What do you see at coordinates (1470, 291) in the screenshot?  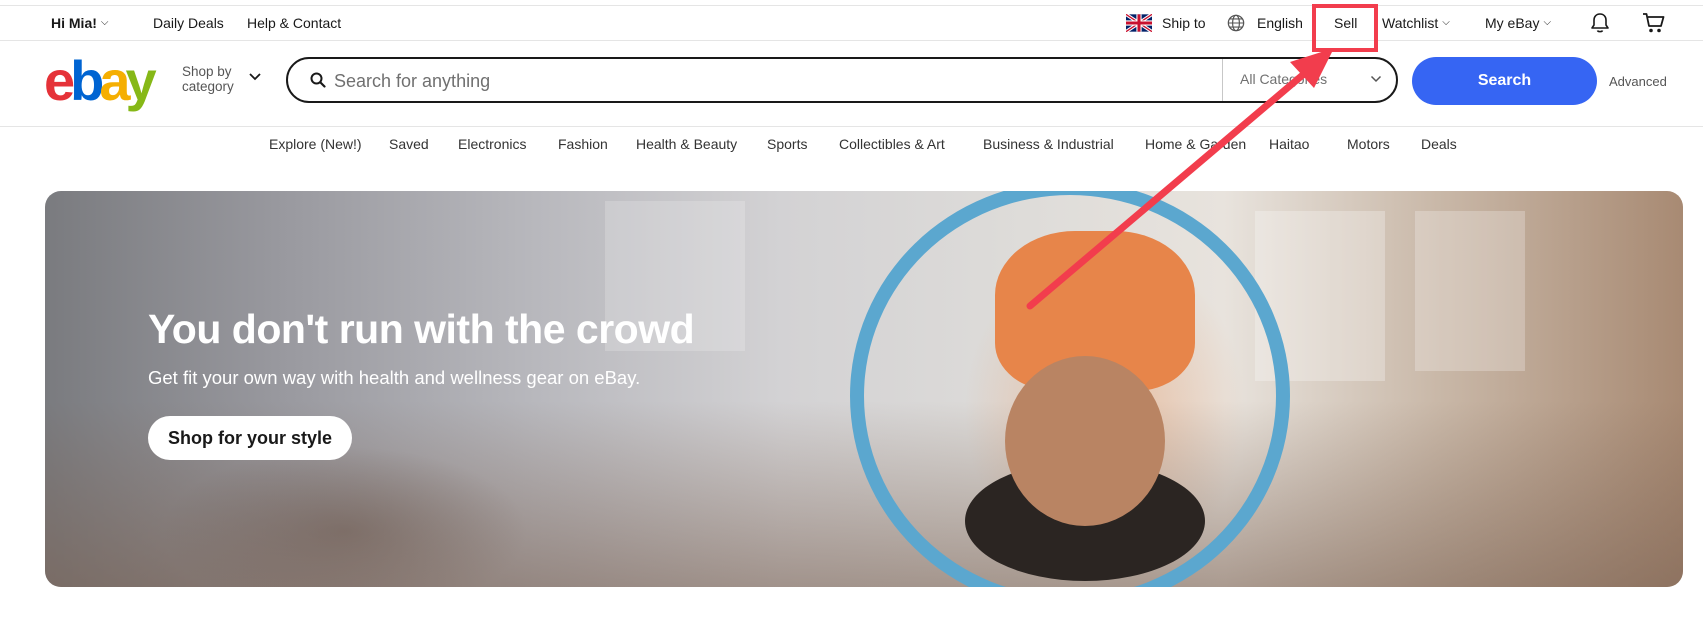 I see `hero-window-shape` at bounding box center [1470, 291].